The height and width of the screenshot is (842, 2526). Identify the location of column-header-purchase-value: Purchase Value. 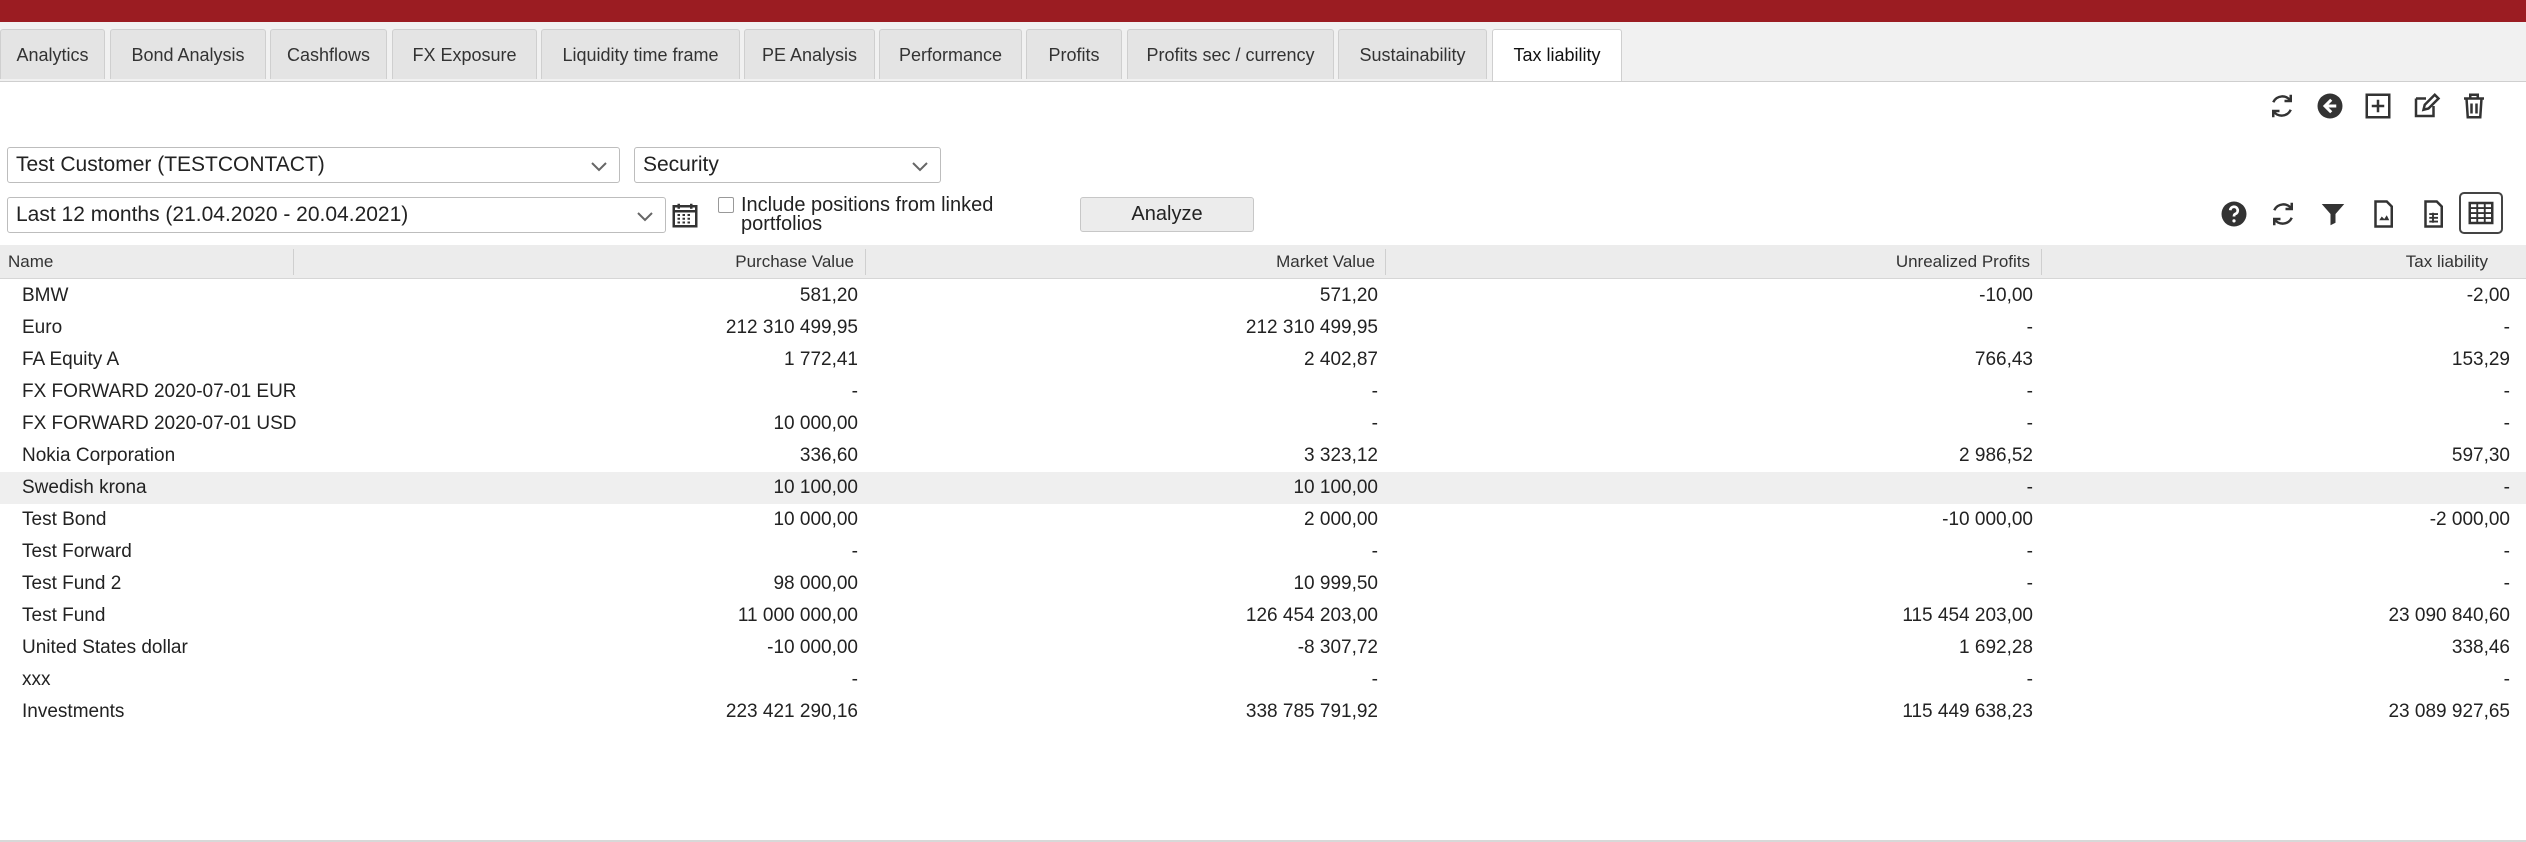
(577, 261).